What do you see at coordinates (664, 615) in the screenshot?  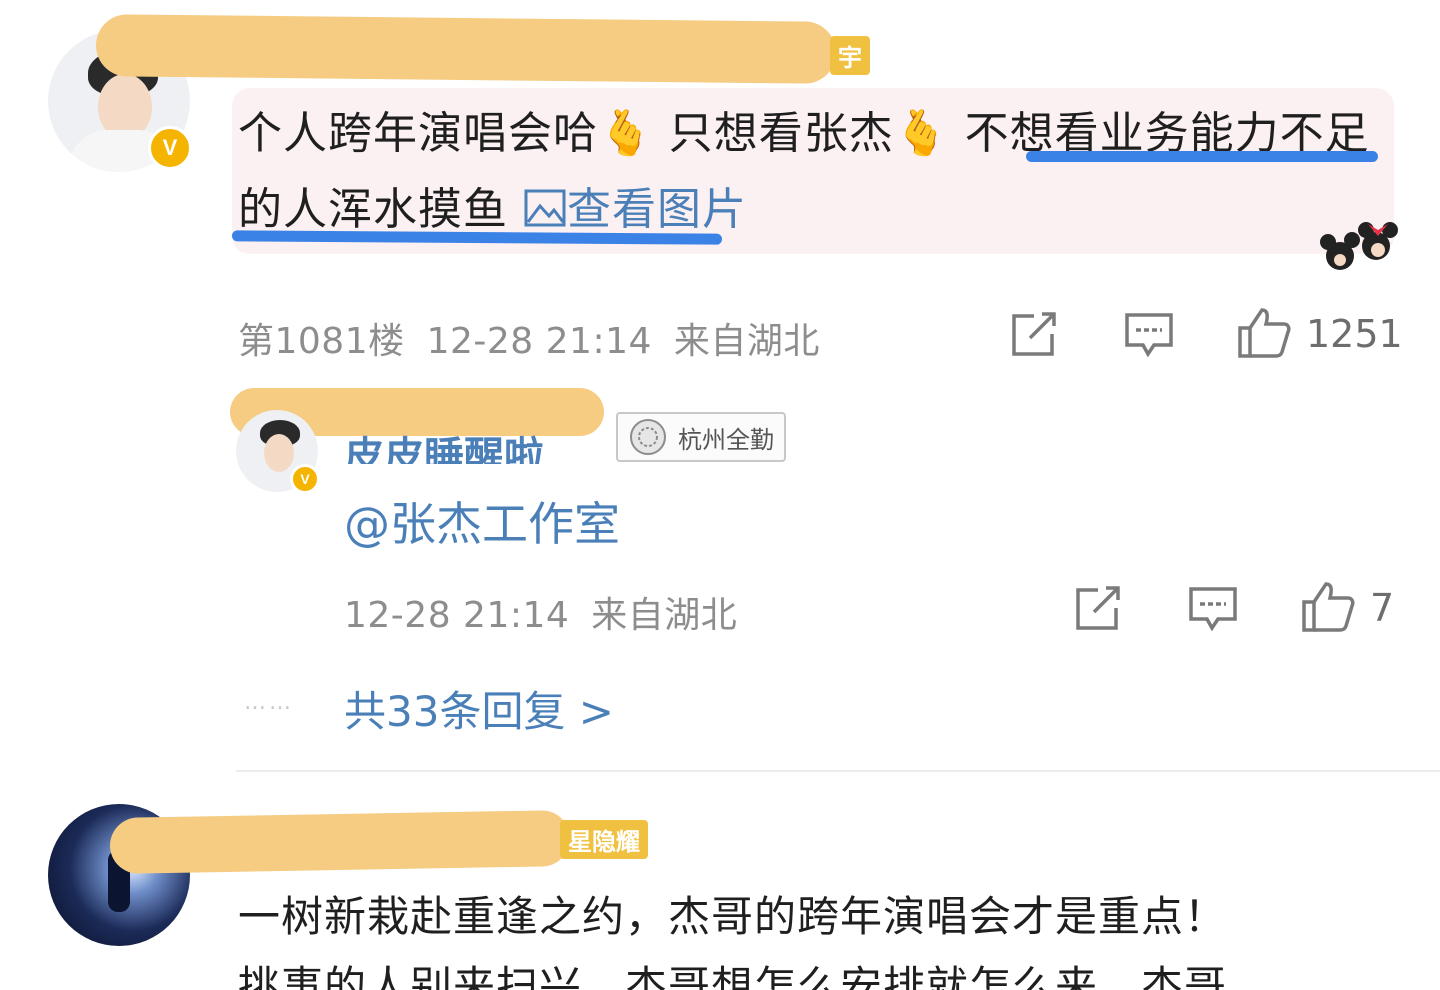 I see `reply-location: 来自湖北` at bounding box center [664, 615].